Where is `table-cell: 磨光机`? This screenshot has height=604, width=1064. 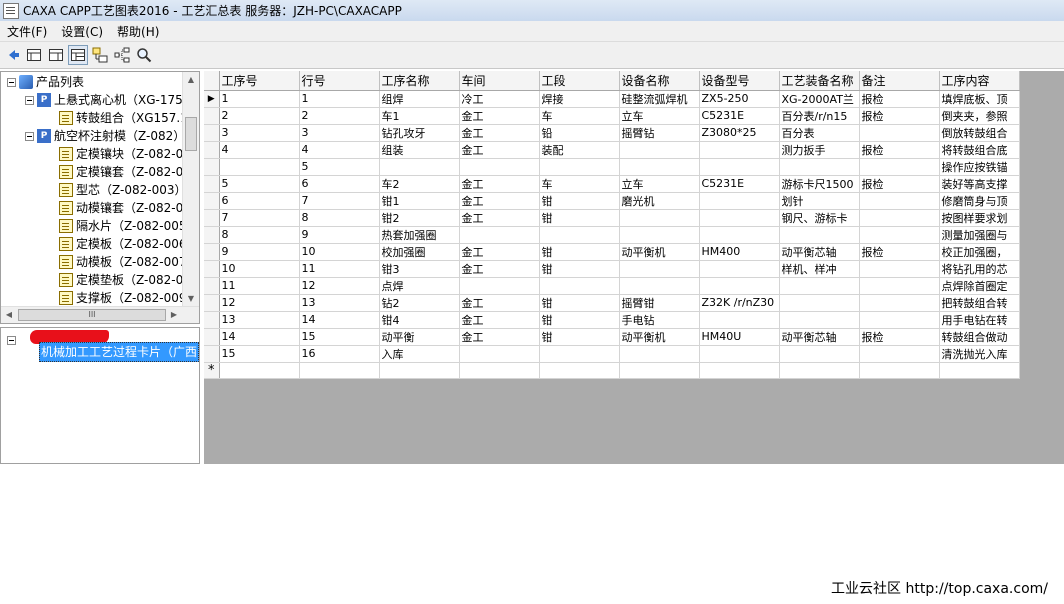
table-cell: 磨光机 is located at coordinates (659, 201).